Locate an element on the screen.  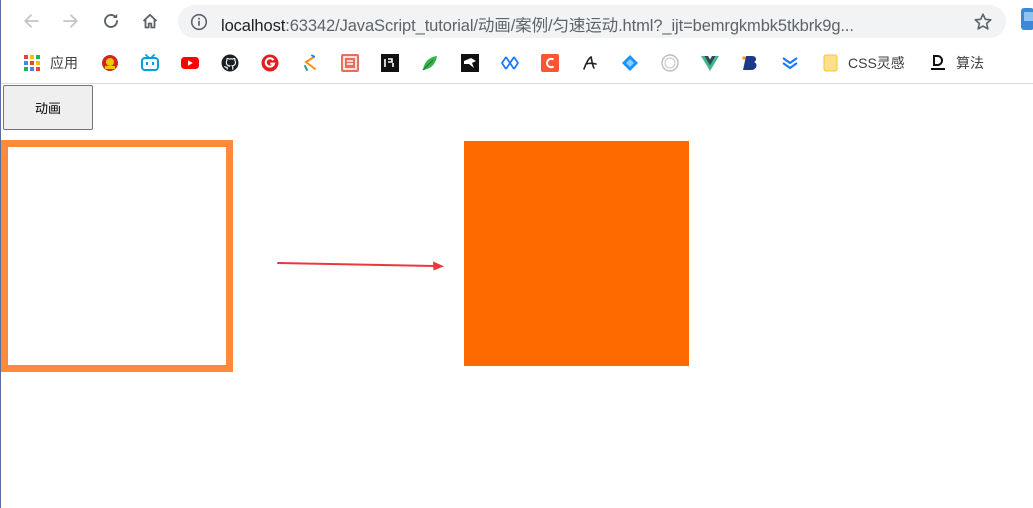
bookmark-blue-diamond is located at coordinates (630, 63).